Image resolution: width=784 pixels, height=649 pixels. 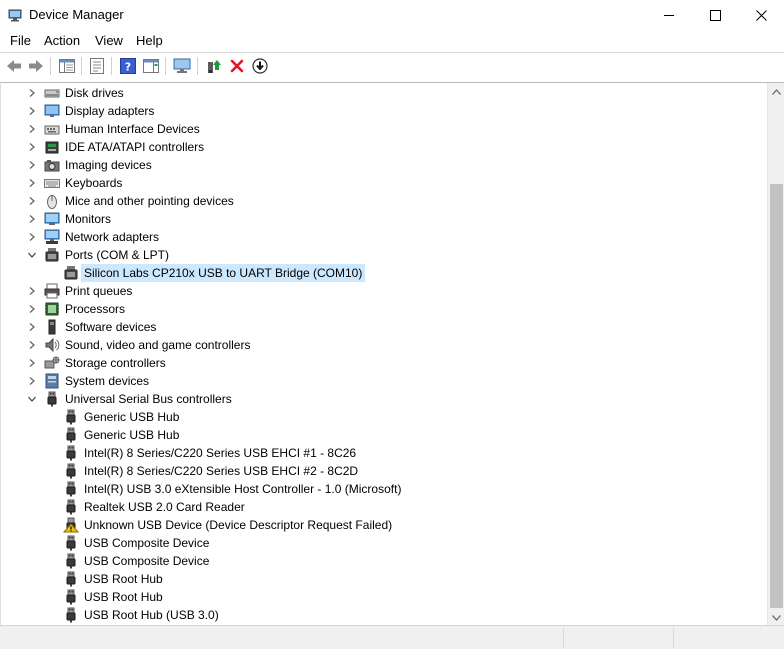 What do you see at coordinates (383, 507) in the screenshot?
I see `device-item: Realtek USB 2.0 Card Reader` at bounding box center [383, 507].